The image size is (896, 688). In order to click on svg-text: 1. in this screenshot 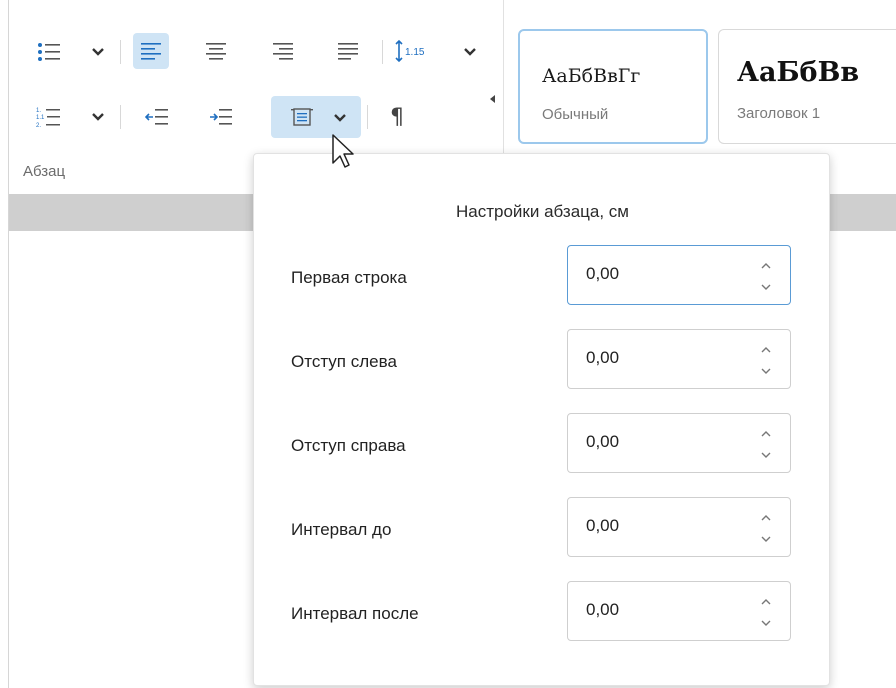, I will do `click(38, 111)`.